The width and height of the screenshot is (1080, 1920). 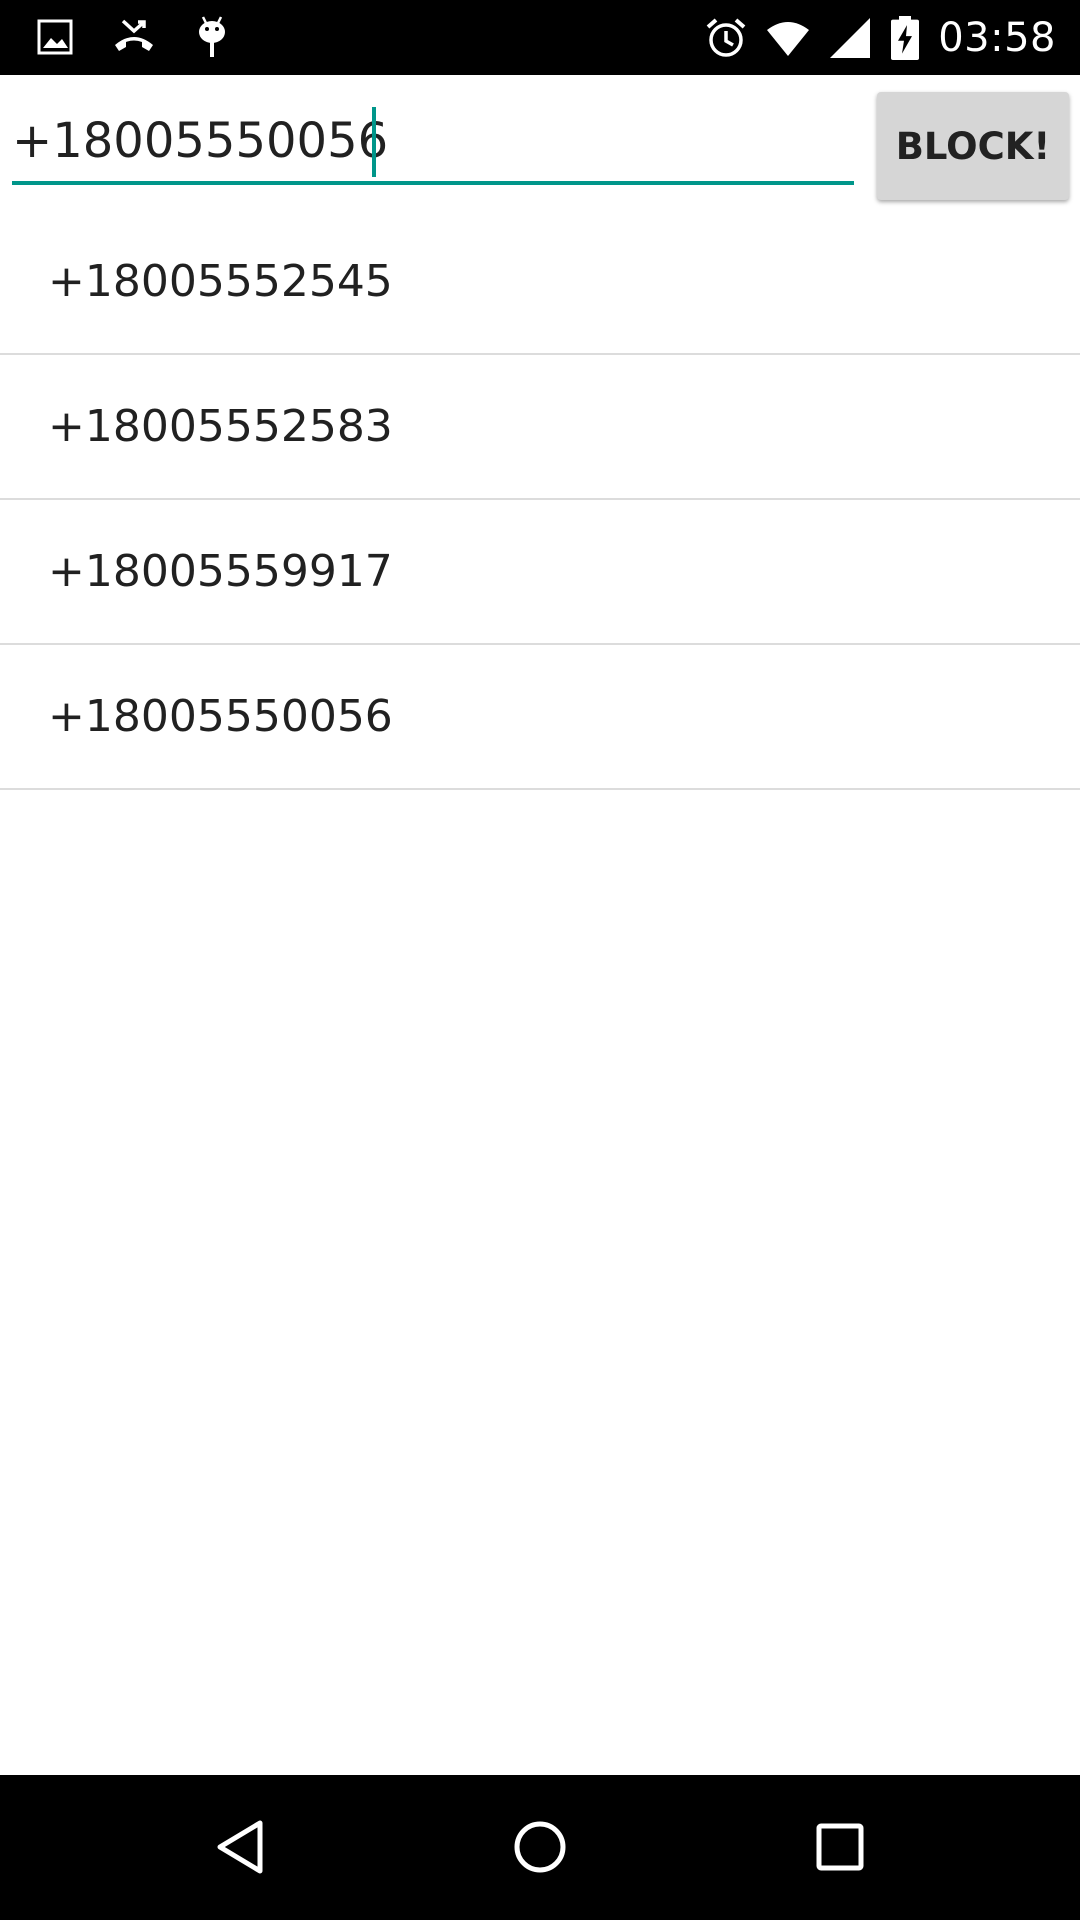 I want to click on list-item: +18005552583, so click(x=540, y=427).